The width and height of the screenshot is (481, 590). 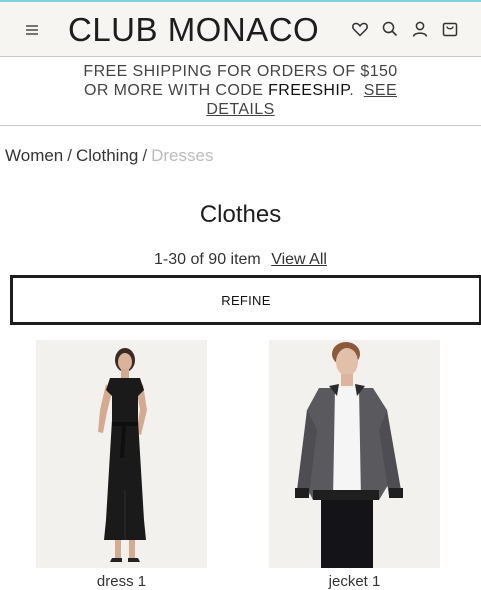 What do you see at coordinates (197, 30) in the screenshot?
I see `brand-logo: CLUB MONACO` at bounding box center [197, 30].